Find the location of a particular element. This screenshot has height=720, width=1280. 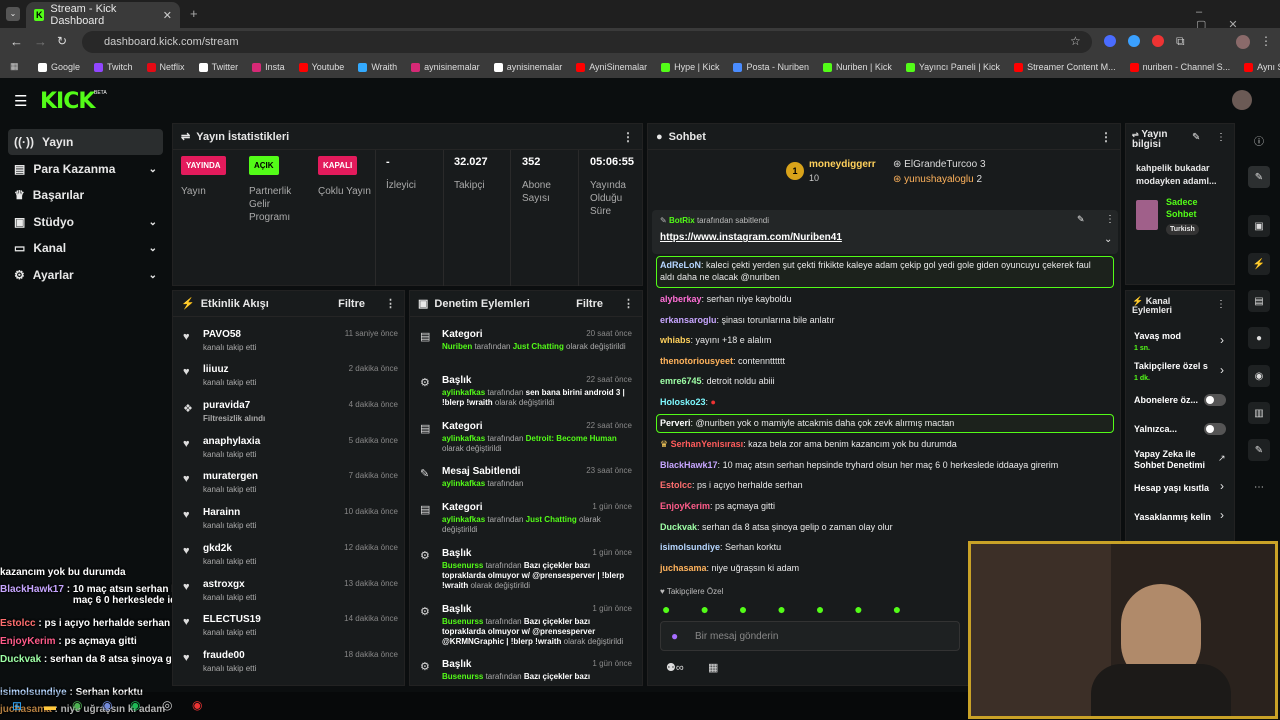

bookmark-item: Netflix is located at coordinates (165, 67).